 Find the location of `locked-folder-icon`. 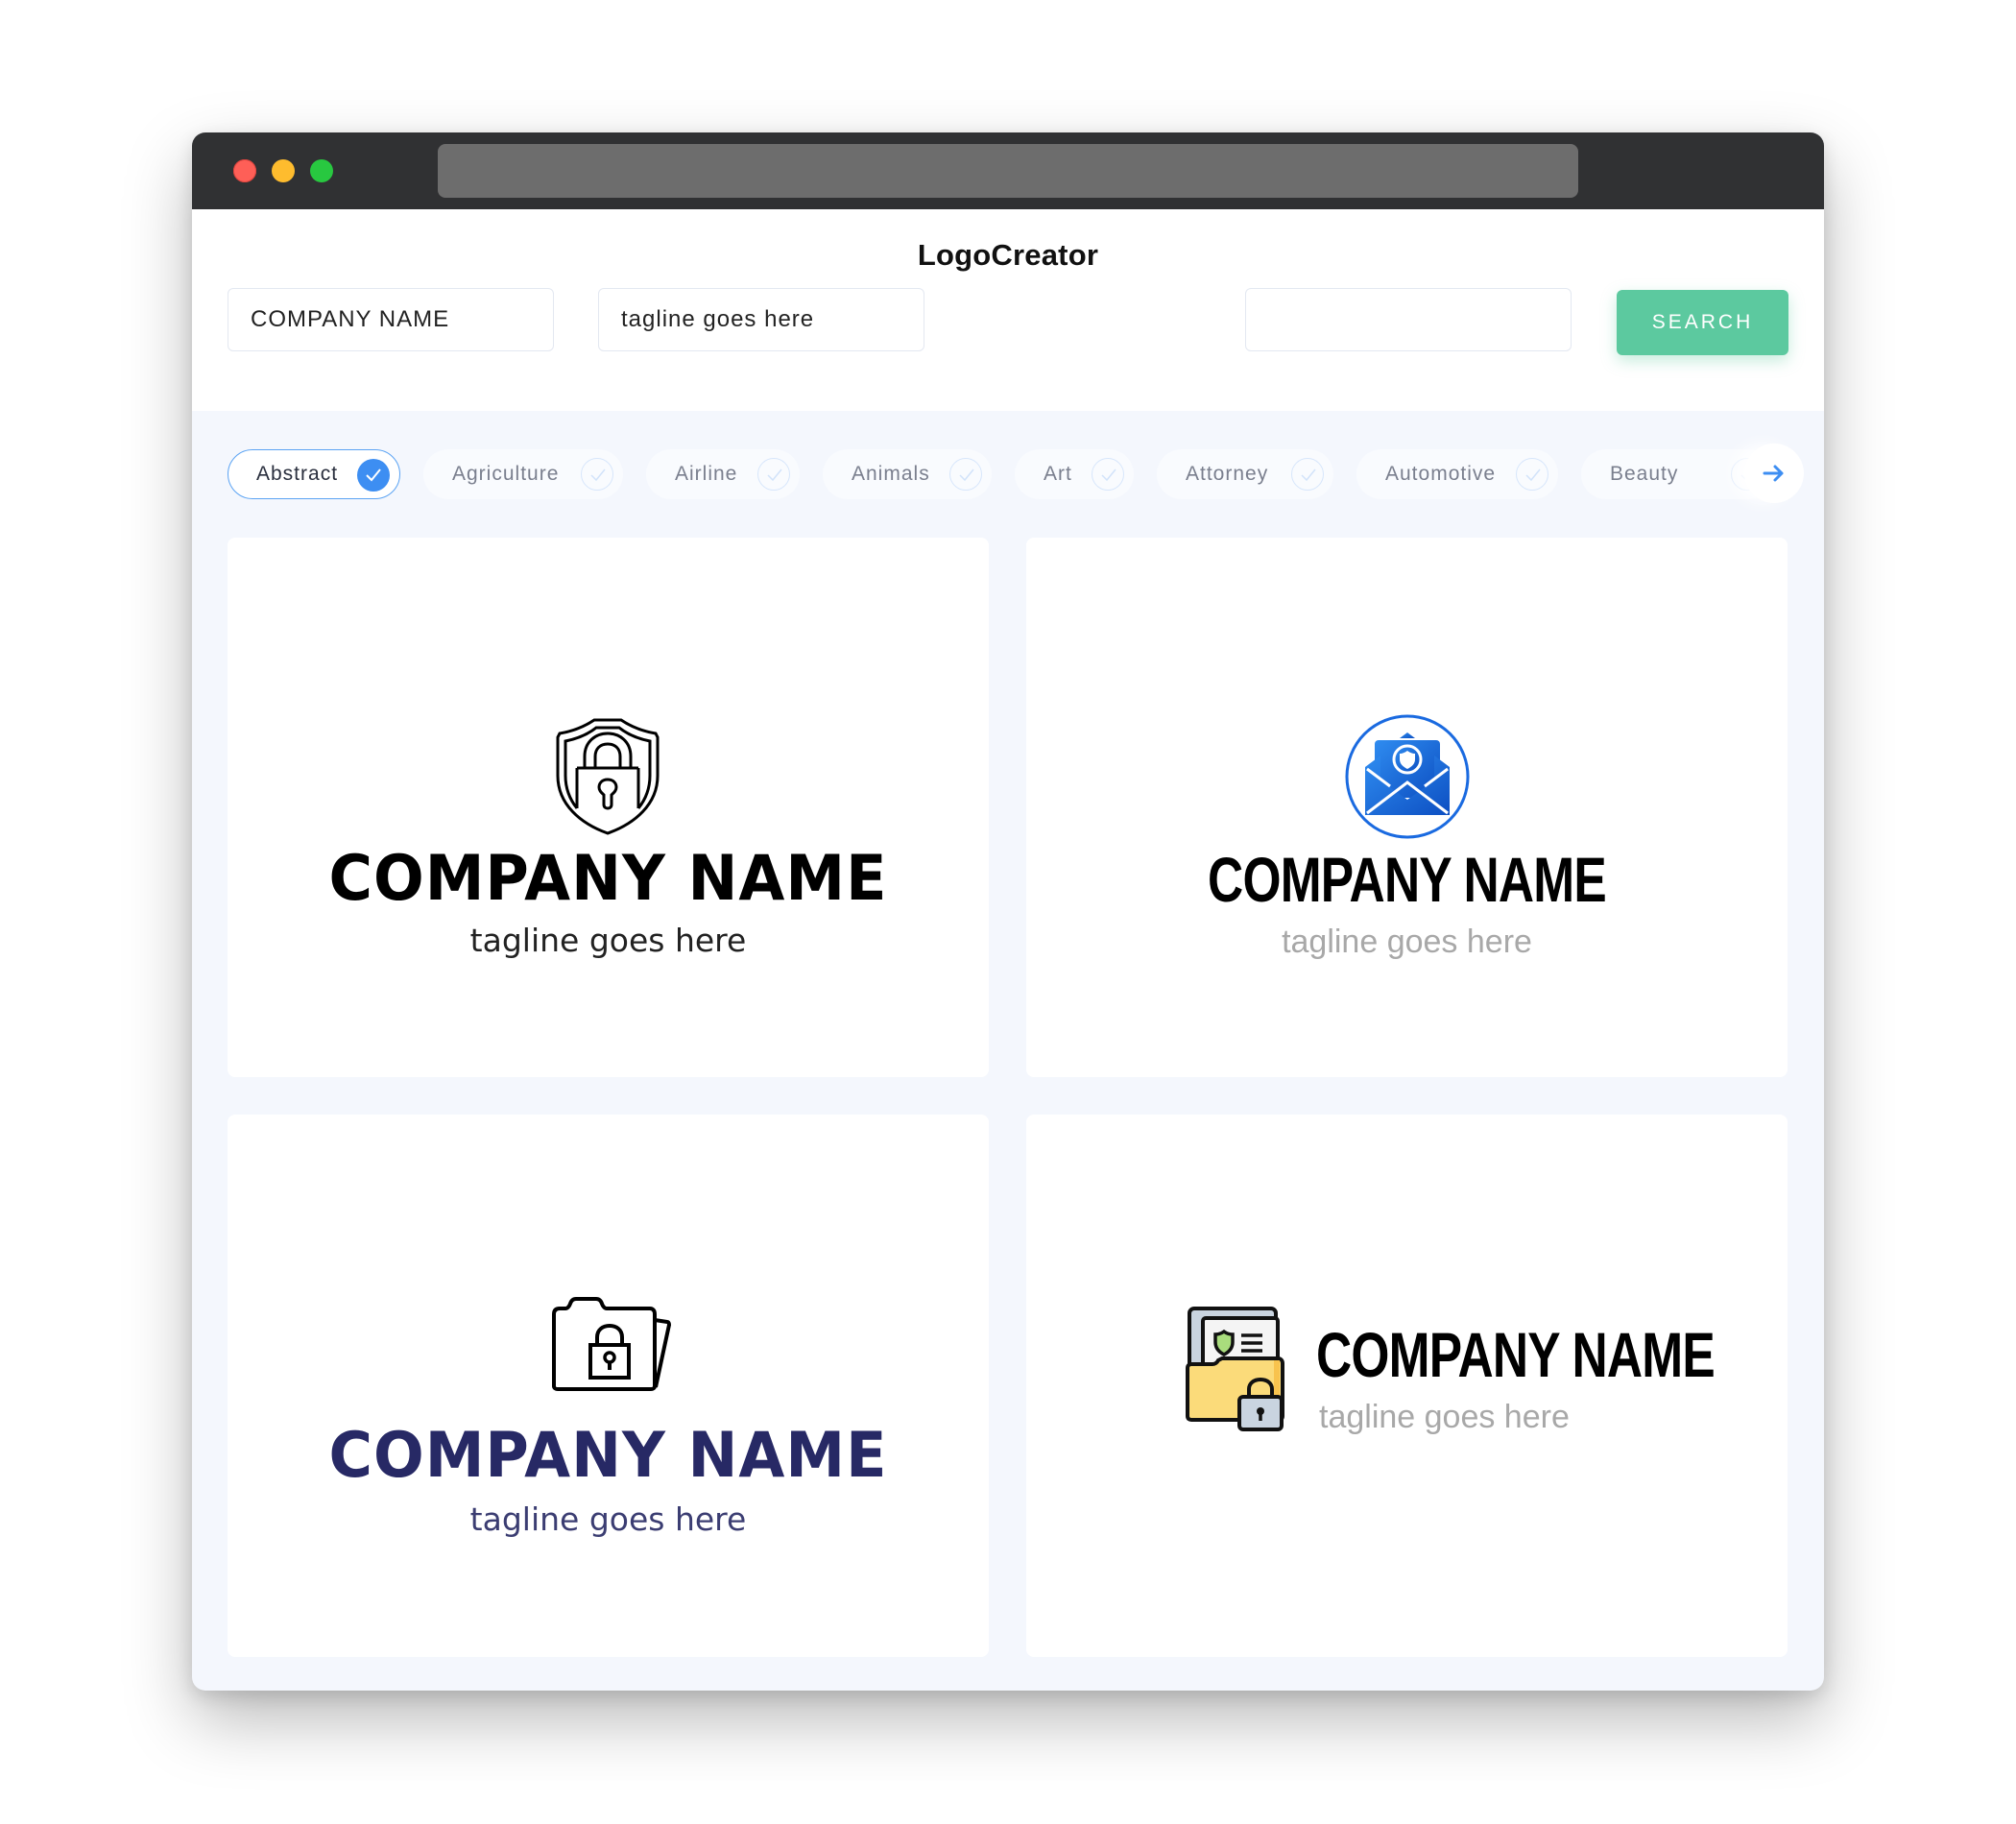

locked-folder-icon is located at coordinates (612, 1344).